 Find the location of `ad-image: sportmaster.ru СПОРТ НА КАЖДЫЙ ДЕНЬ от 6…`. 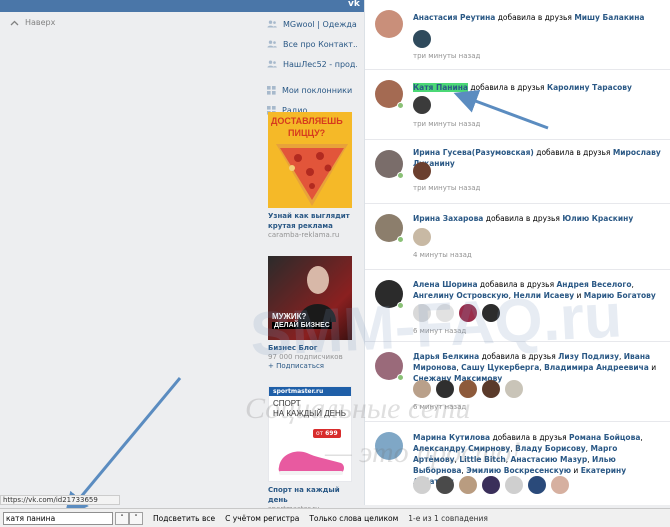

ad-image: sportmaster.ru СПОРТ НА КАЖДЫЙ ДЕНЬ от 6… is located at coordinates (310, 434).